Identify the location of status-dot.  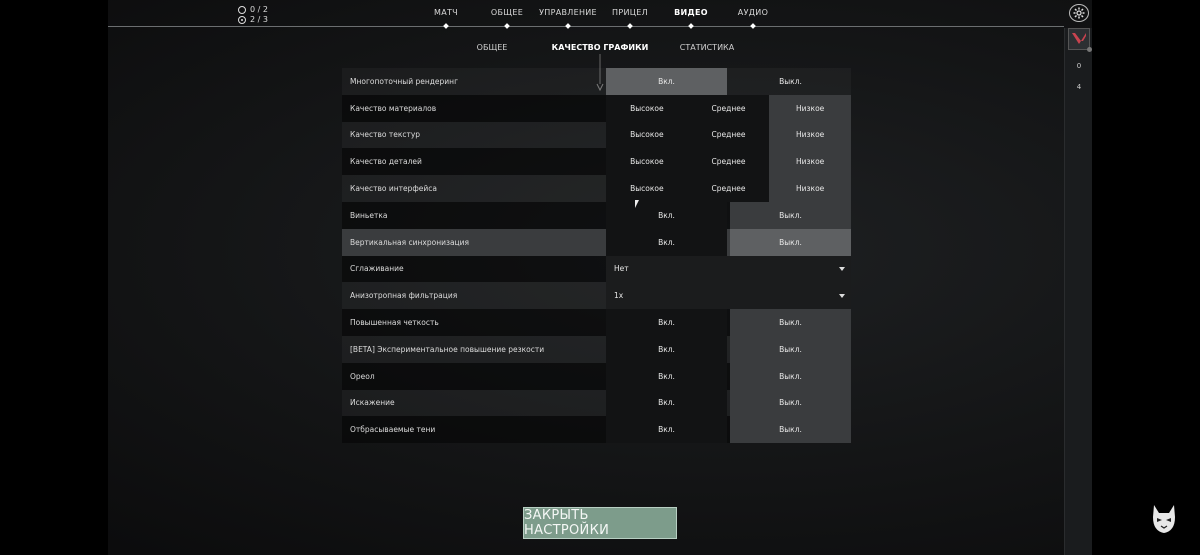
(1089, 49).